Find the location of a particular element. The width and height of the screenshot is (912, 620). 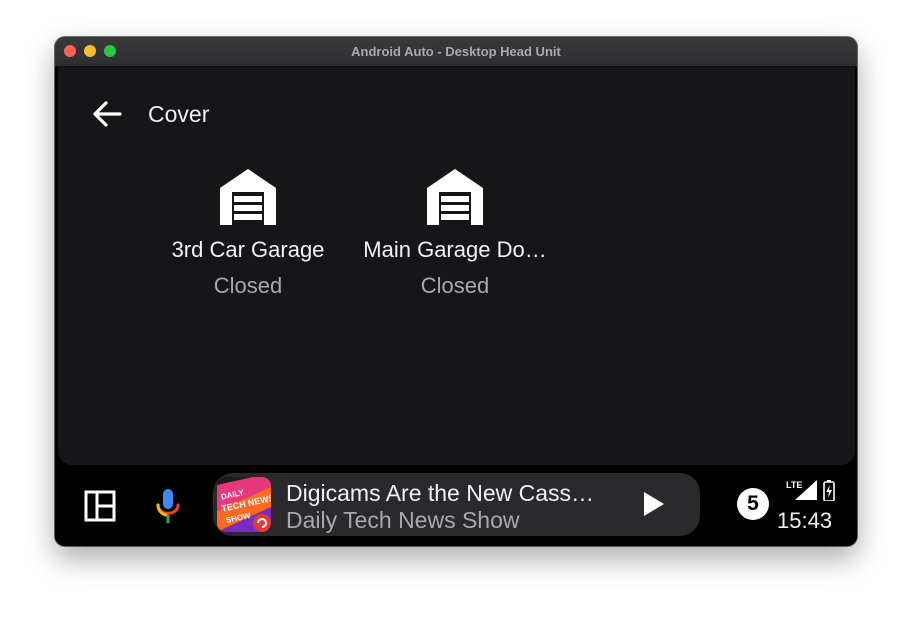

notification-count-badge: 5 is located at coordinates (753, 504).